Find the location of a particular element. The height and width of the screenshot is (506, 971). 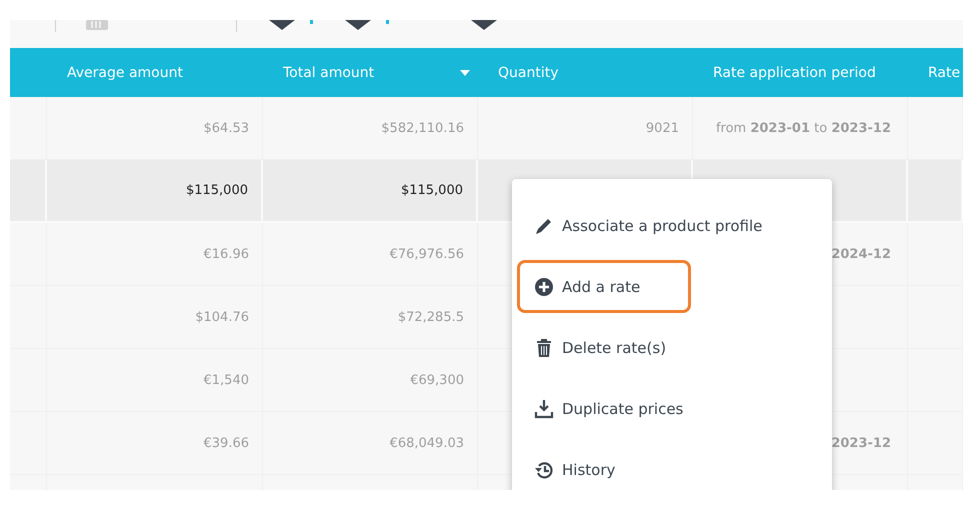

table-cell: €68,049.03 is located at coordinates (427, 443).